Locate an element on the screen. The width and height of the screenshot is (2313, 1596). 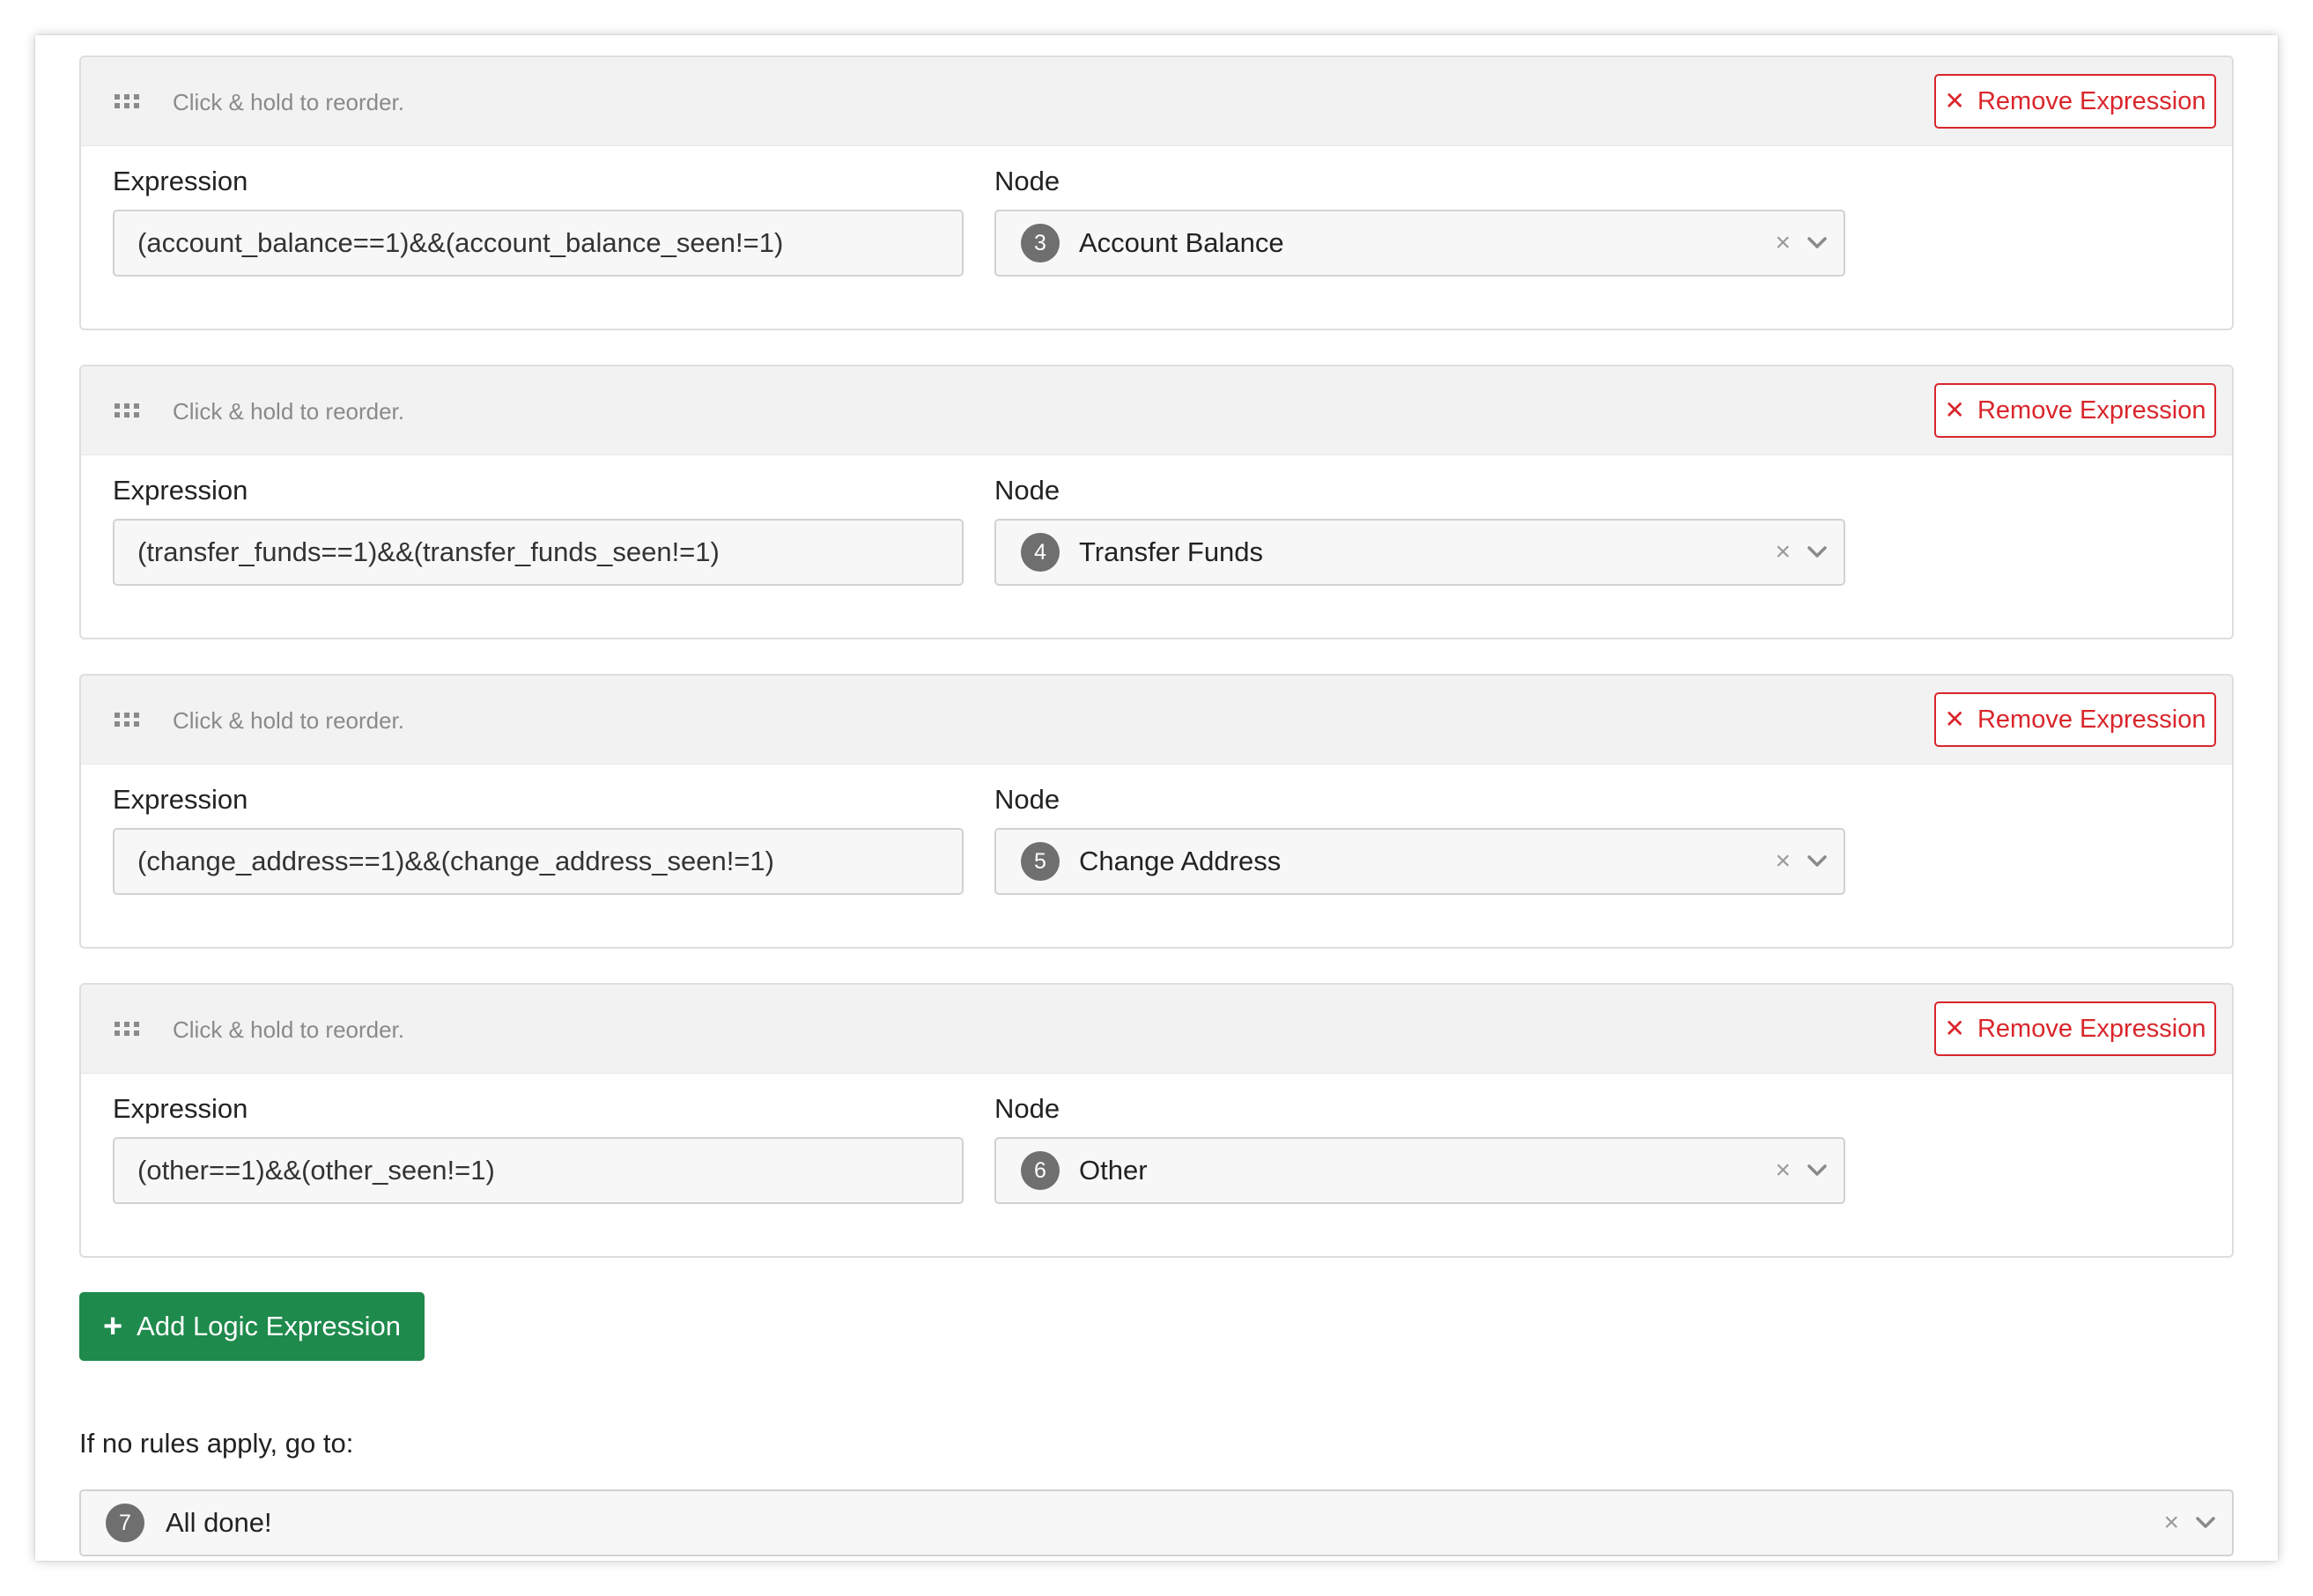
node-number-badge: 7 is located at coordinates (125, 1523).